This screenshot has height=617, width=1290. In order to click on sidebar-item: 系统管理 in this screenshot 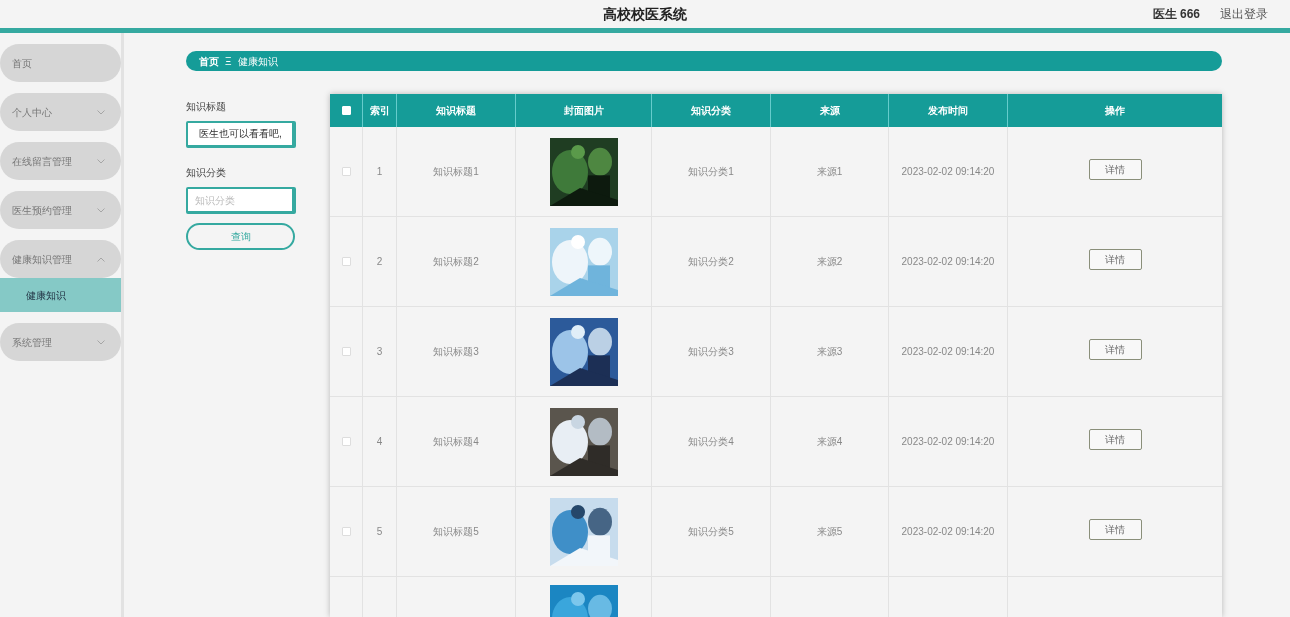, I will do `click(60, 342)`.